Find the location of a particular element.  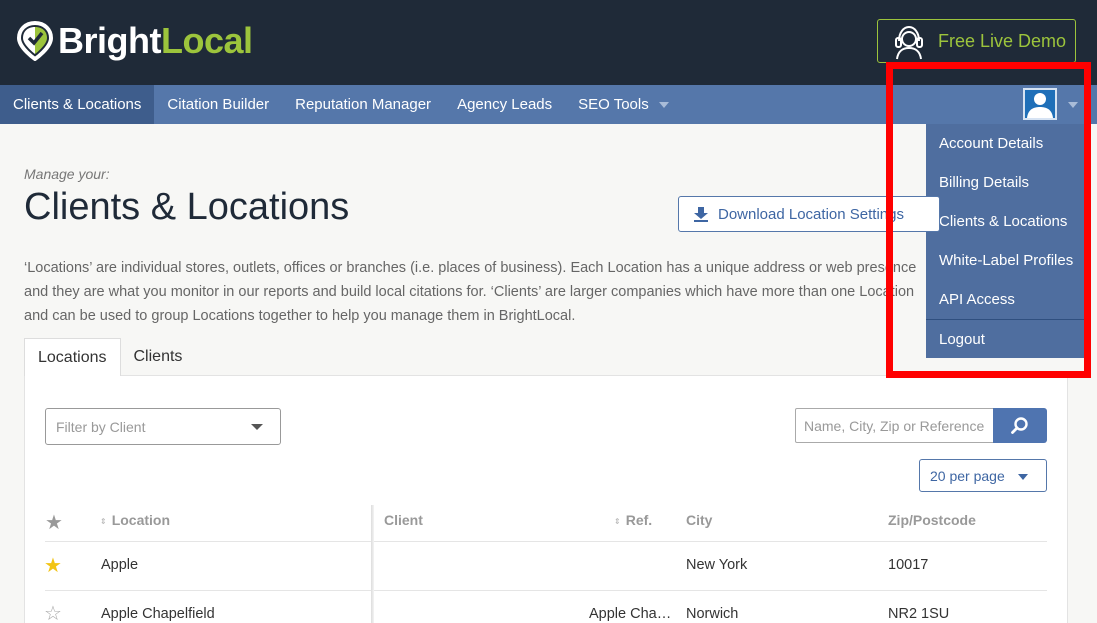

cell-city: New York is located at coordinates (717, 565).